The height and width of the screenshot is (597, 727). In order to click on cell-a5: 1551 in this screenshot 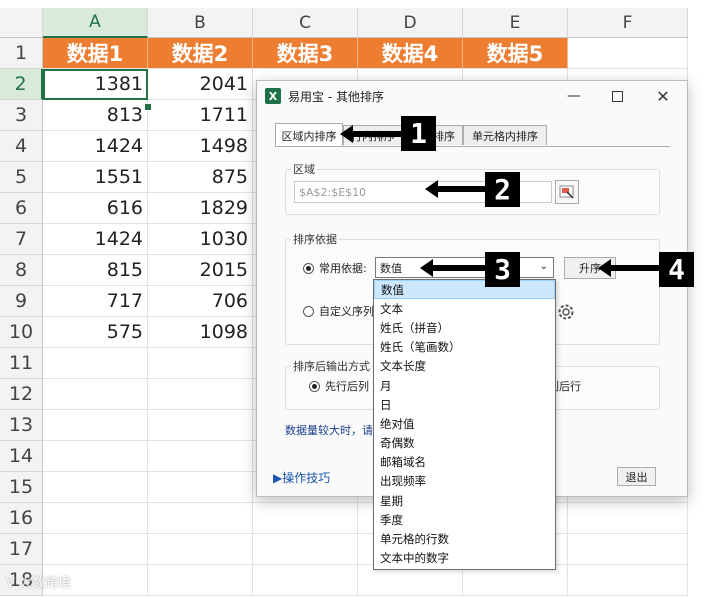, I will do `click(95, 177)`.